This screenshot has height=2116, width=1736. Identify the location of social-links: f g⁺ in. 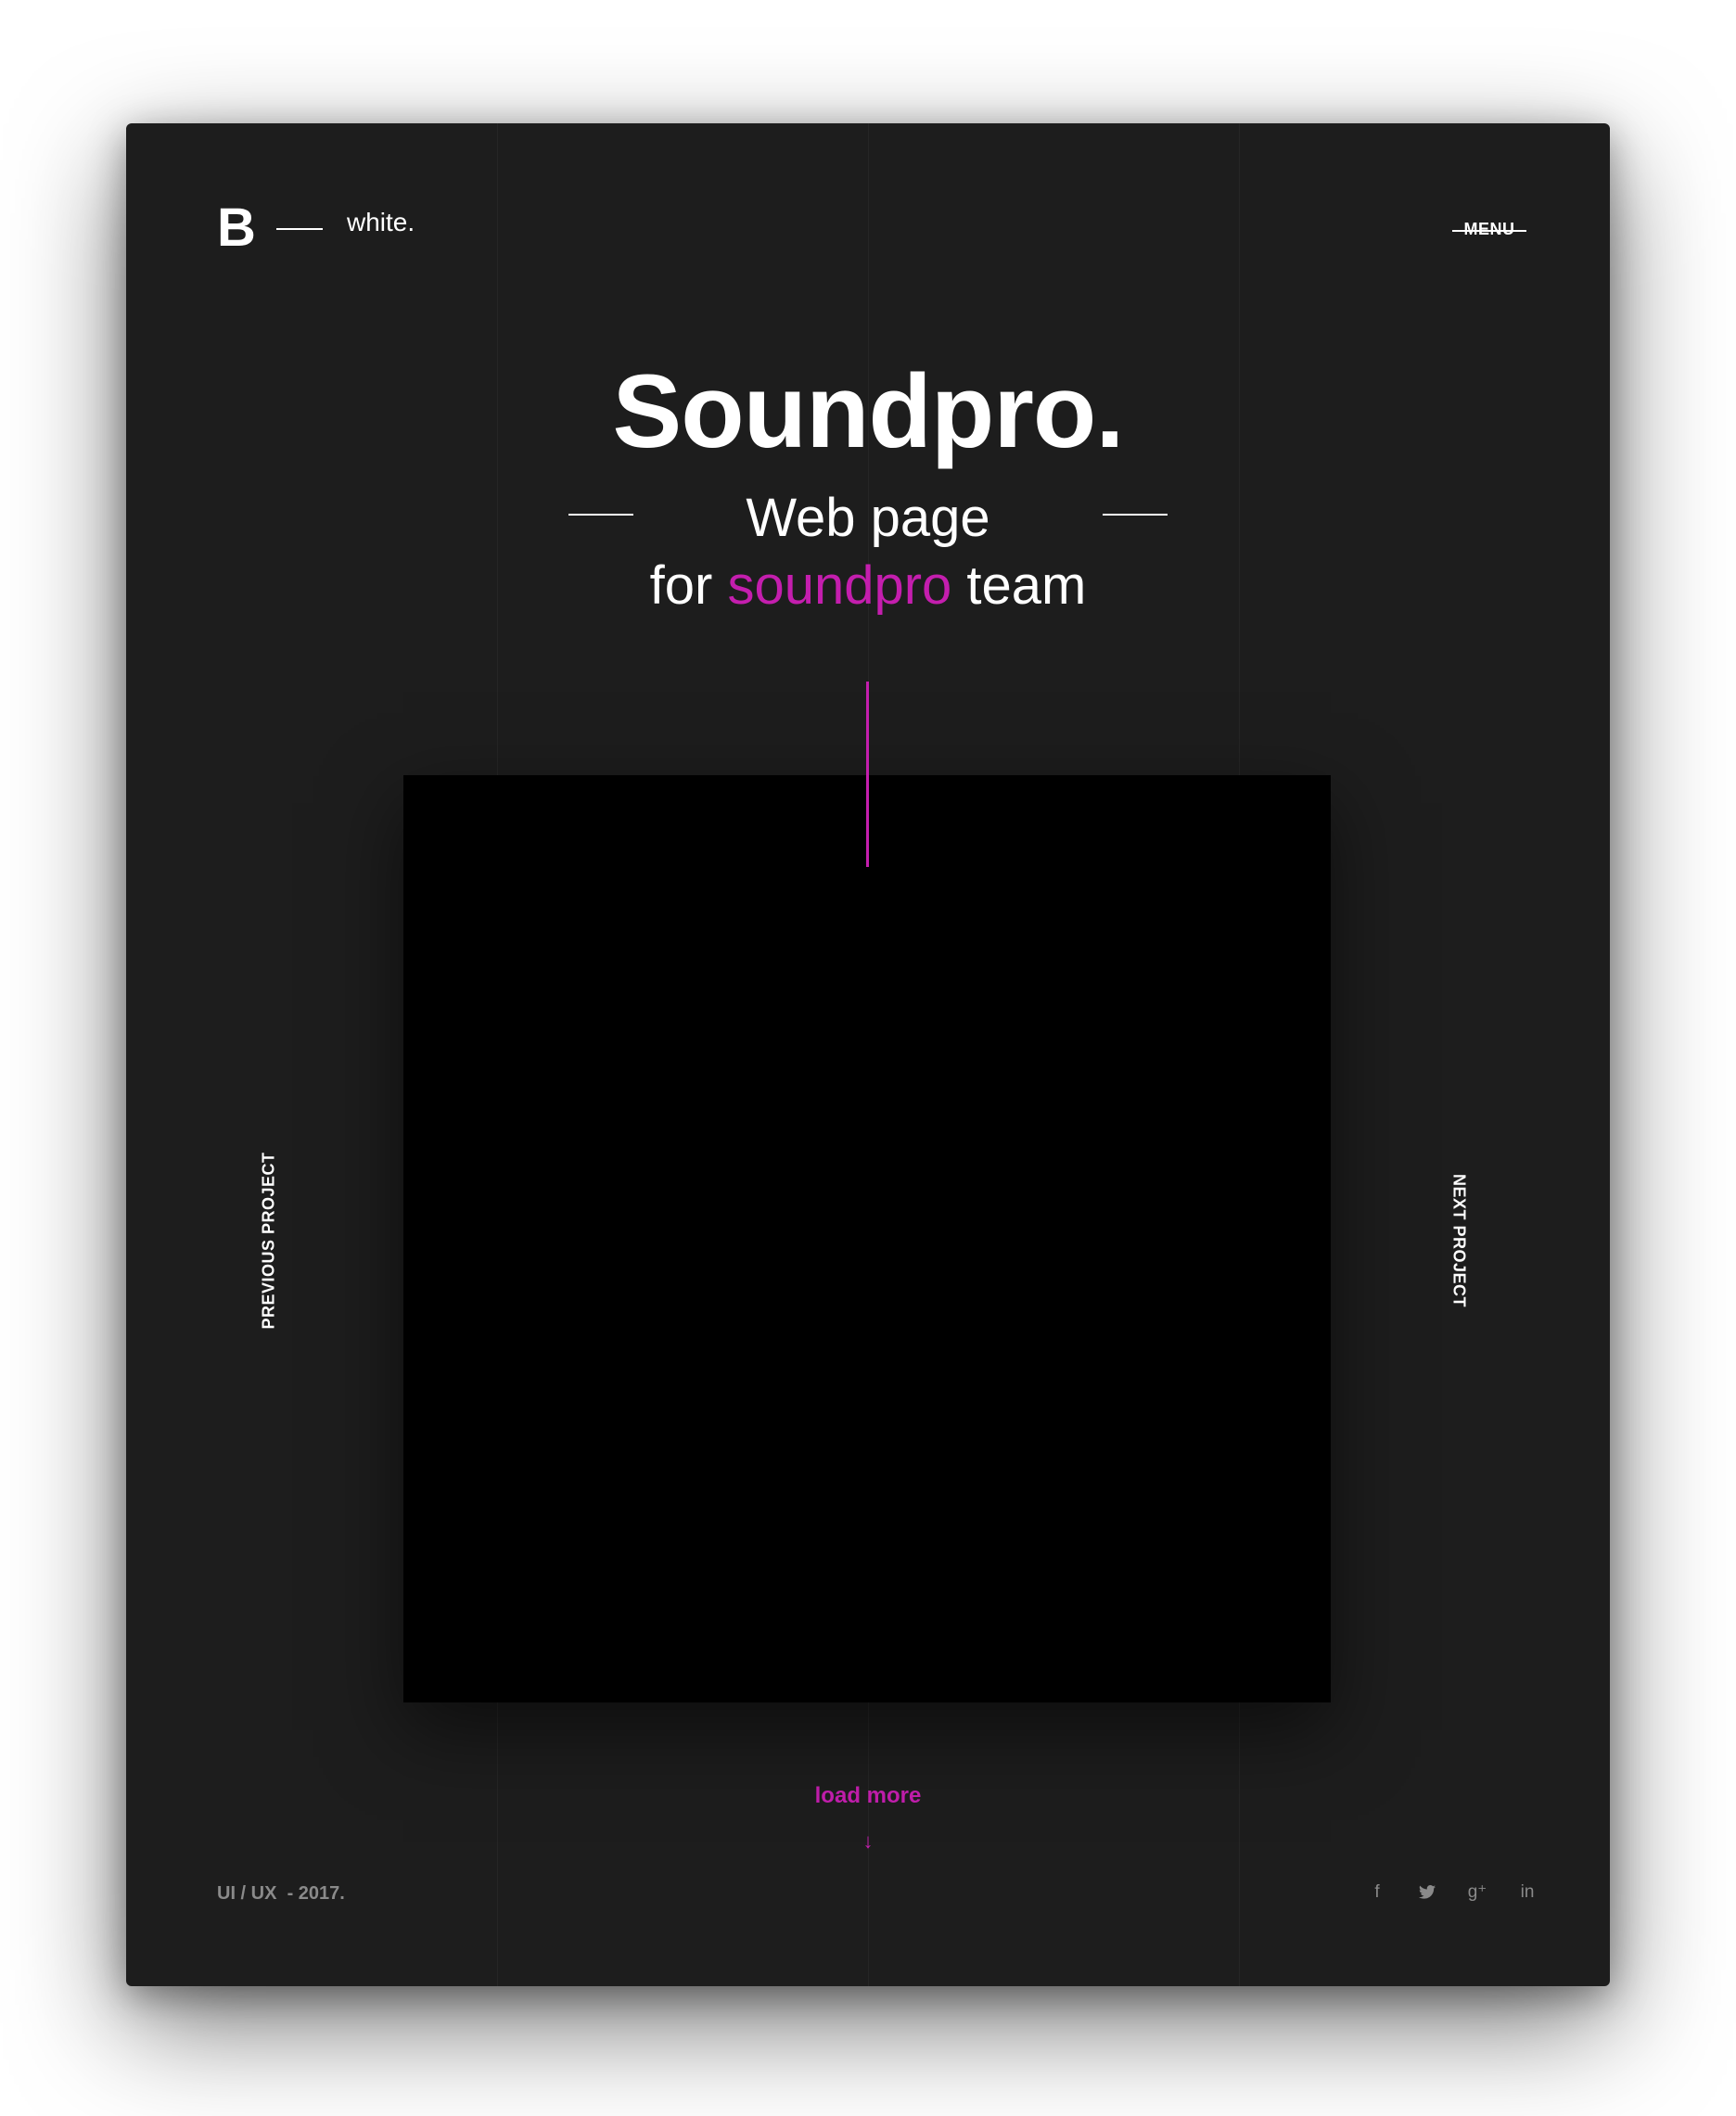
(1452, 1892).